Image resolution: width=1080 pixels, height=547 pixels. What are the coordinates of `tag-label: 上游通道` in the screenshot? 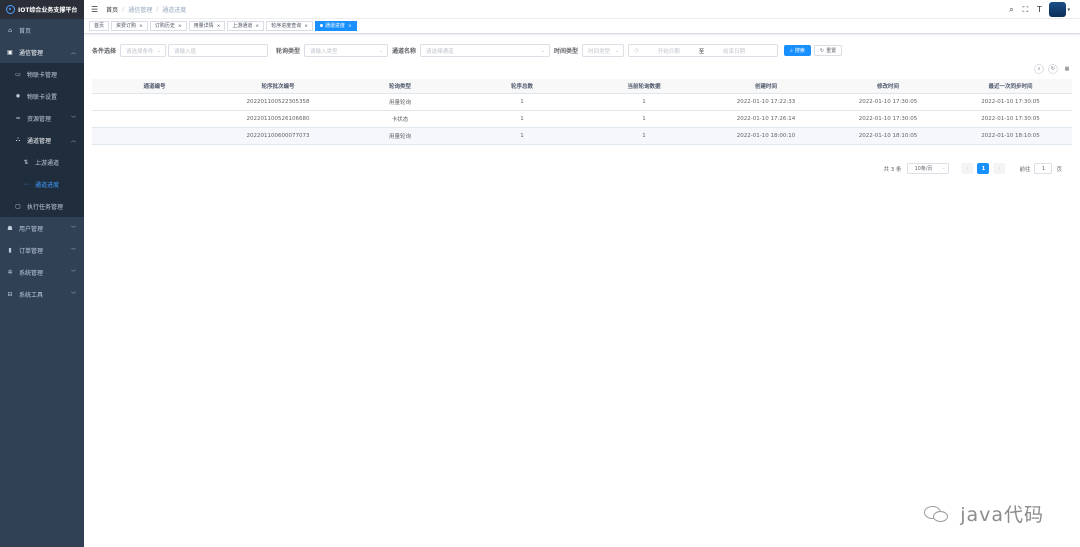 It's located at (242, 26).